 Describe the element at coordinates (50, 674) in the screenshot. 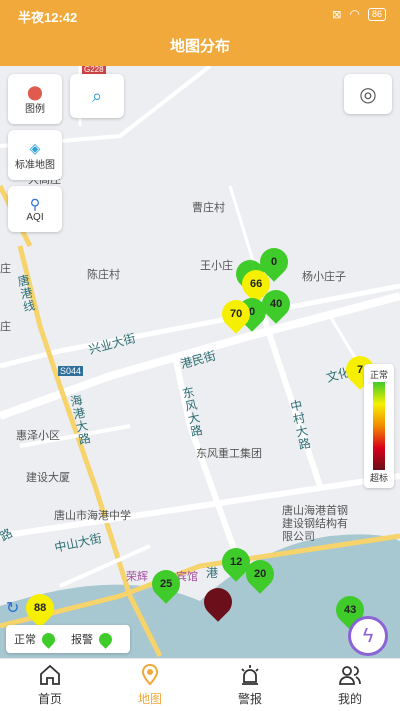

I see `home-icon` at that location.